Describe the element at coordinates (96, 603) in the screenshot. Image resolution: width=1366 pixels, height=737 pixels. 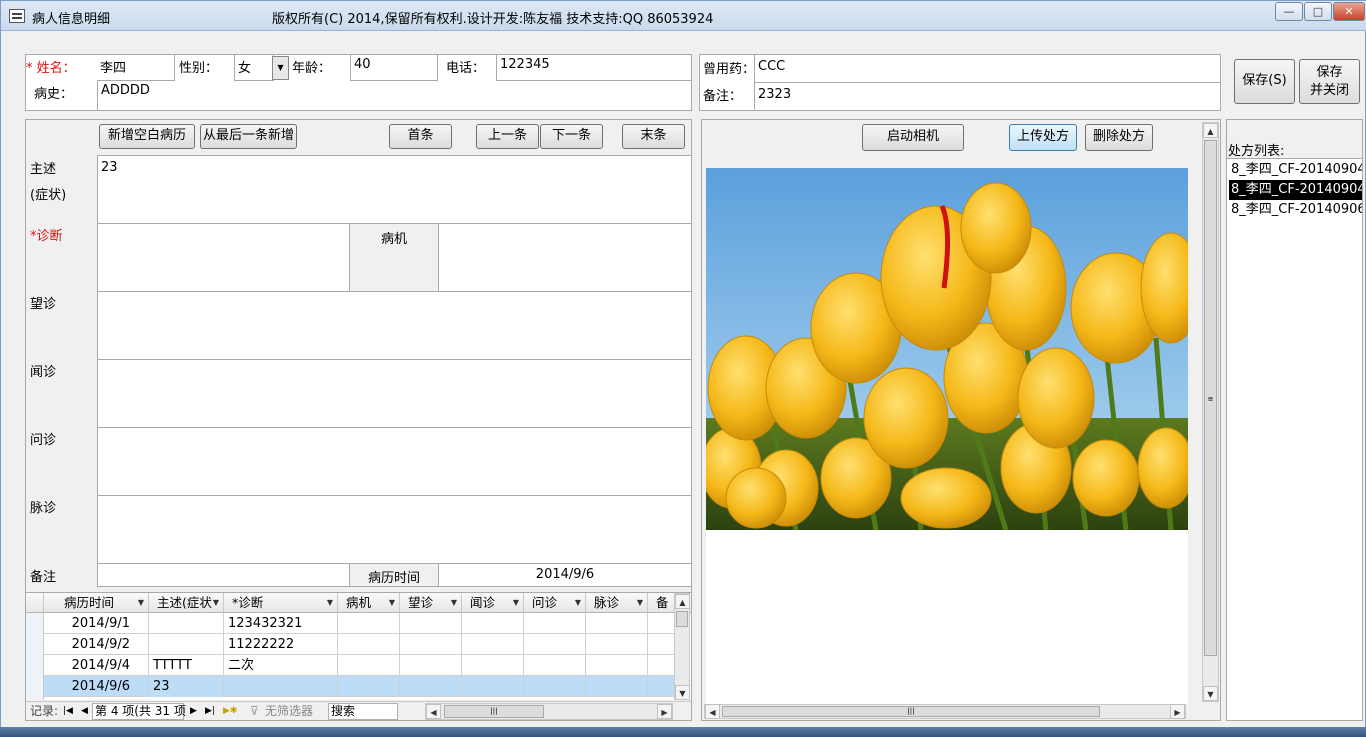
I see `grid-header-0: 病历时间 ▼` at that location.